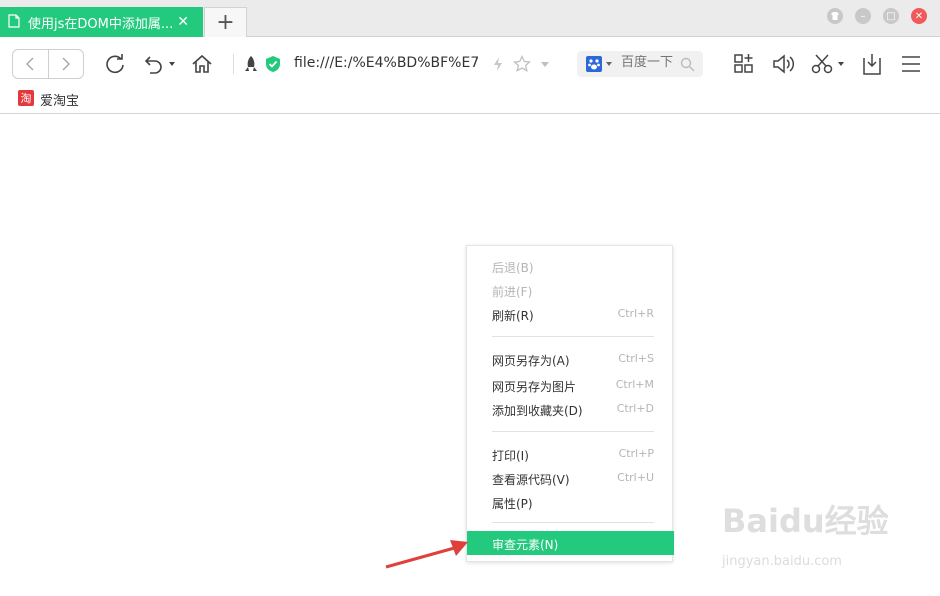  Describe the element at coordinates (512, 504) in the screenshot. I see `menu-item-label: 属性(P)` at that location.